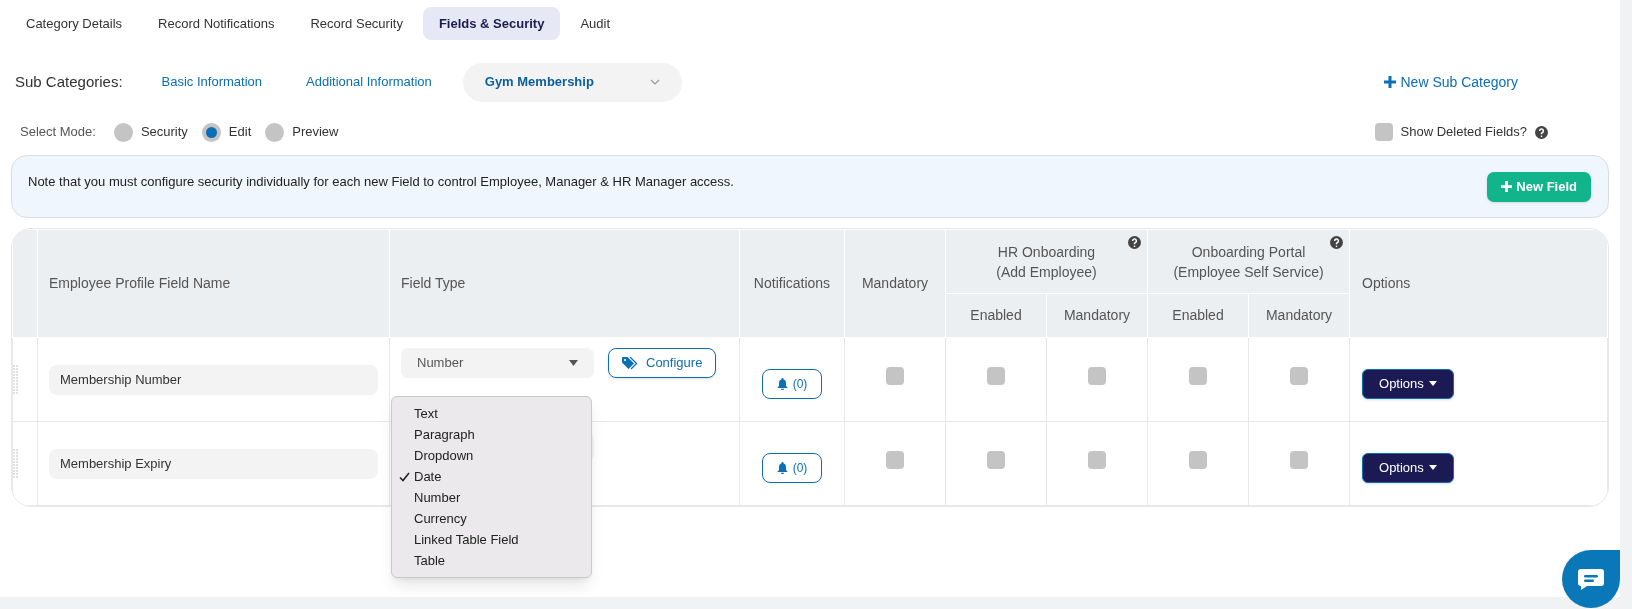  What do you see at coordinates (369, 82) in the screenshot?
I see `sub-category-link: Additional Information` at bounding box center [369, 82].